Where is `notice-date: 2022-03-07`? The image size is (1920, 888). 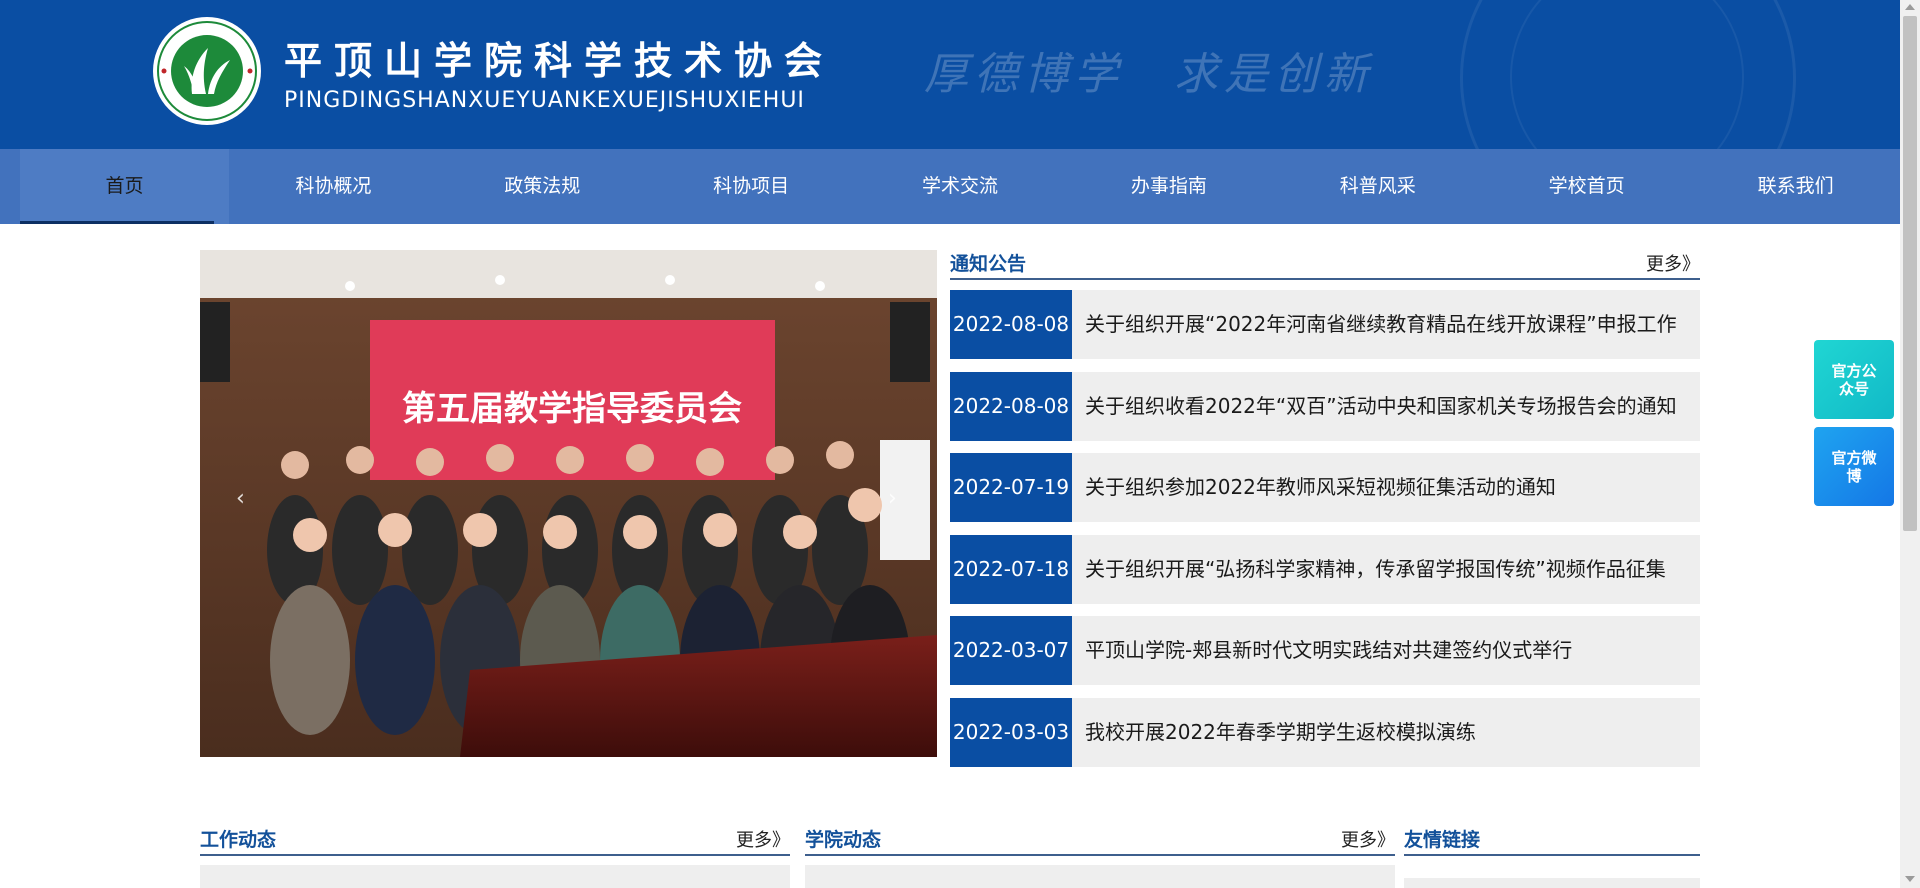
notice-date: 2022-03-07 is located at coordinates (1011, 650).